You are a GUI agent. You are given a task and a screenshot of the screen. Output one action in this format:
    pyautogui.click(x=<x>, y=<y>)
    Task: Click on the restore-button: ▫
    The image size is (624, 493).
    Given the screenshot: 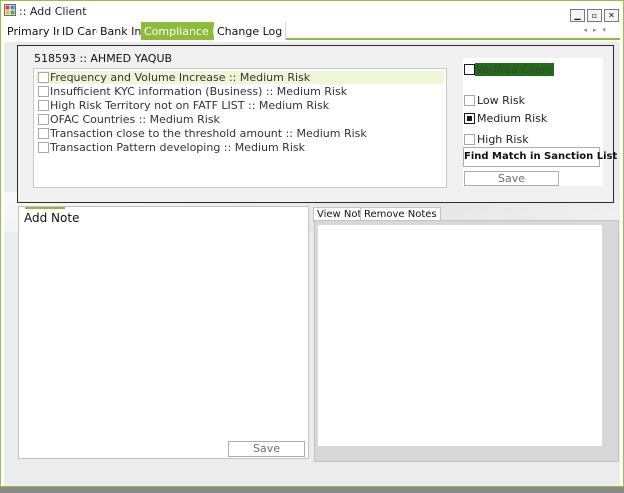 What is the action you would take?
    pyautogui.click(x=594, y=15)
    